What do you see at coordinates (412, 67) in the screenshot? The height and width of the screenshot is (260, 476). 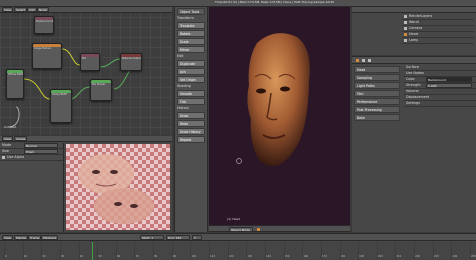 I see `panel-title: Surface` at bounding box center [412, 67].